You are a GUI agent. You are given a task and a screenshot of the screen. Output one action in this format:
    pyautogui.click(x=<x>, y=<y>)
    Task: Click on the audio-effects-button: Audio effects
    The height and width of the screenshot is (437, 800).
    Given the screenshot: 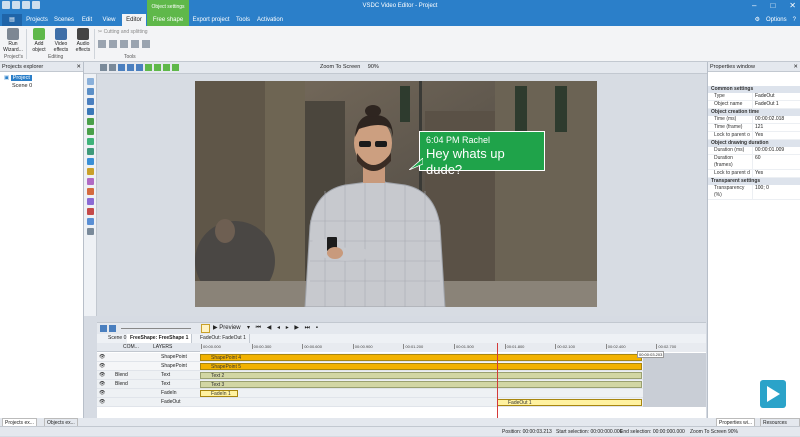 What is the action you would take?
    pyautogui.click(x=83, y=40)
    